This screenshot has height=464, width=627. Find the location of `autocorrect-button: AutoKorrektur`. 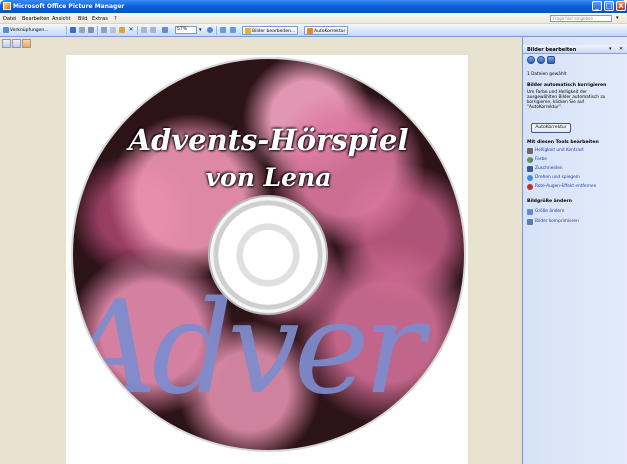

autocorrect-button: AutoKorrektur is located at coordinates (326, 30).